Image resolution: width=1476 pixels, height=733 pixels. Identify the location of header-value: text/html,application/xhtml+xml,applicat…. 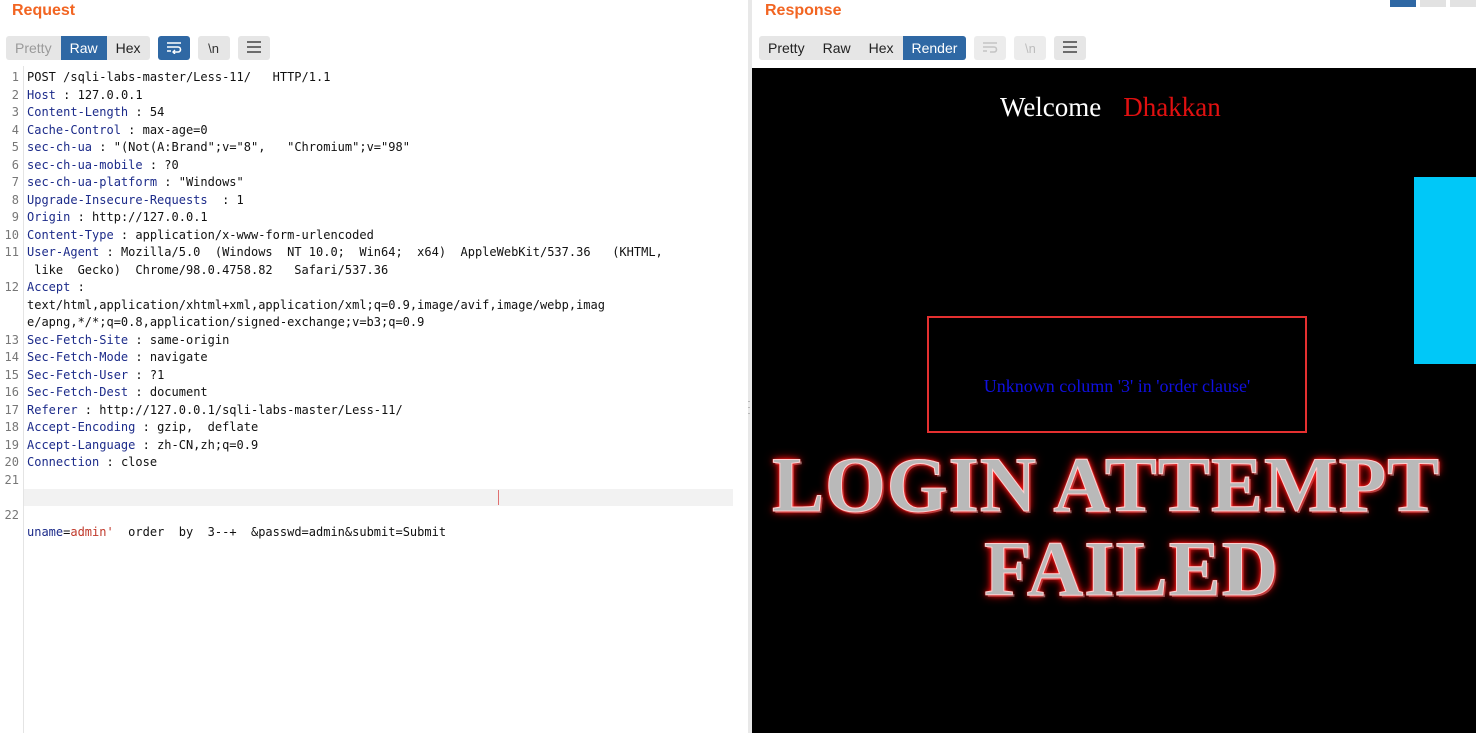
(316, 304).